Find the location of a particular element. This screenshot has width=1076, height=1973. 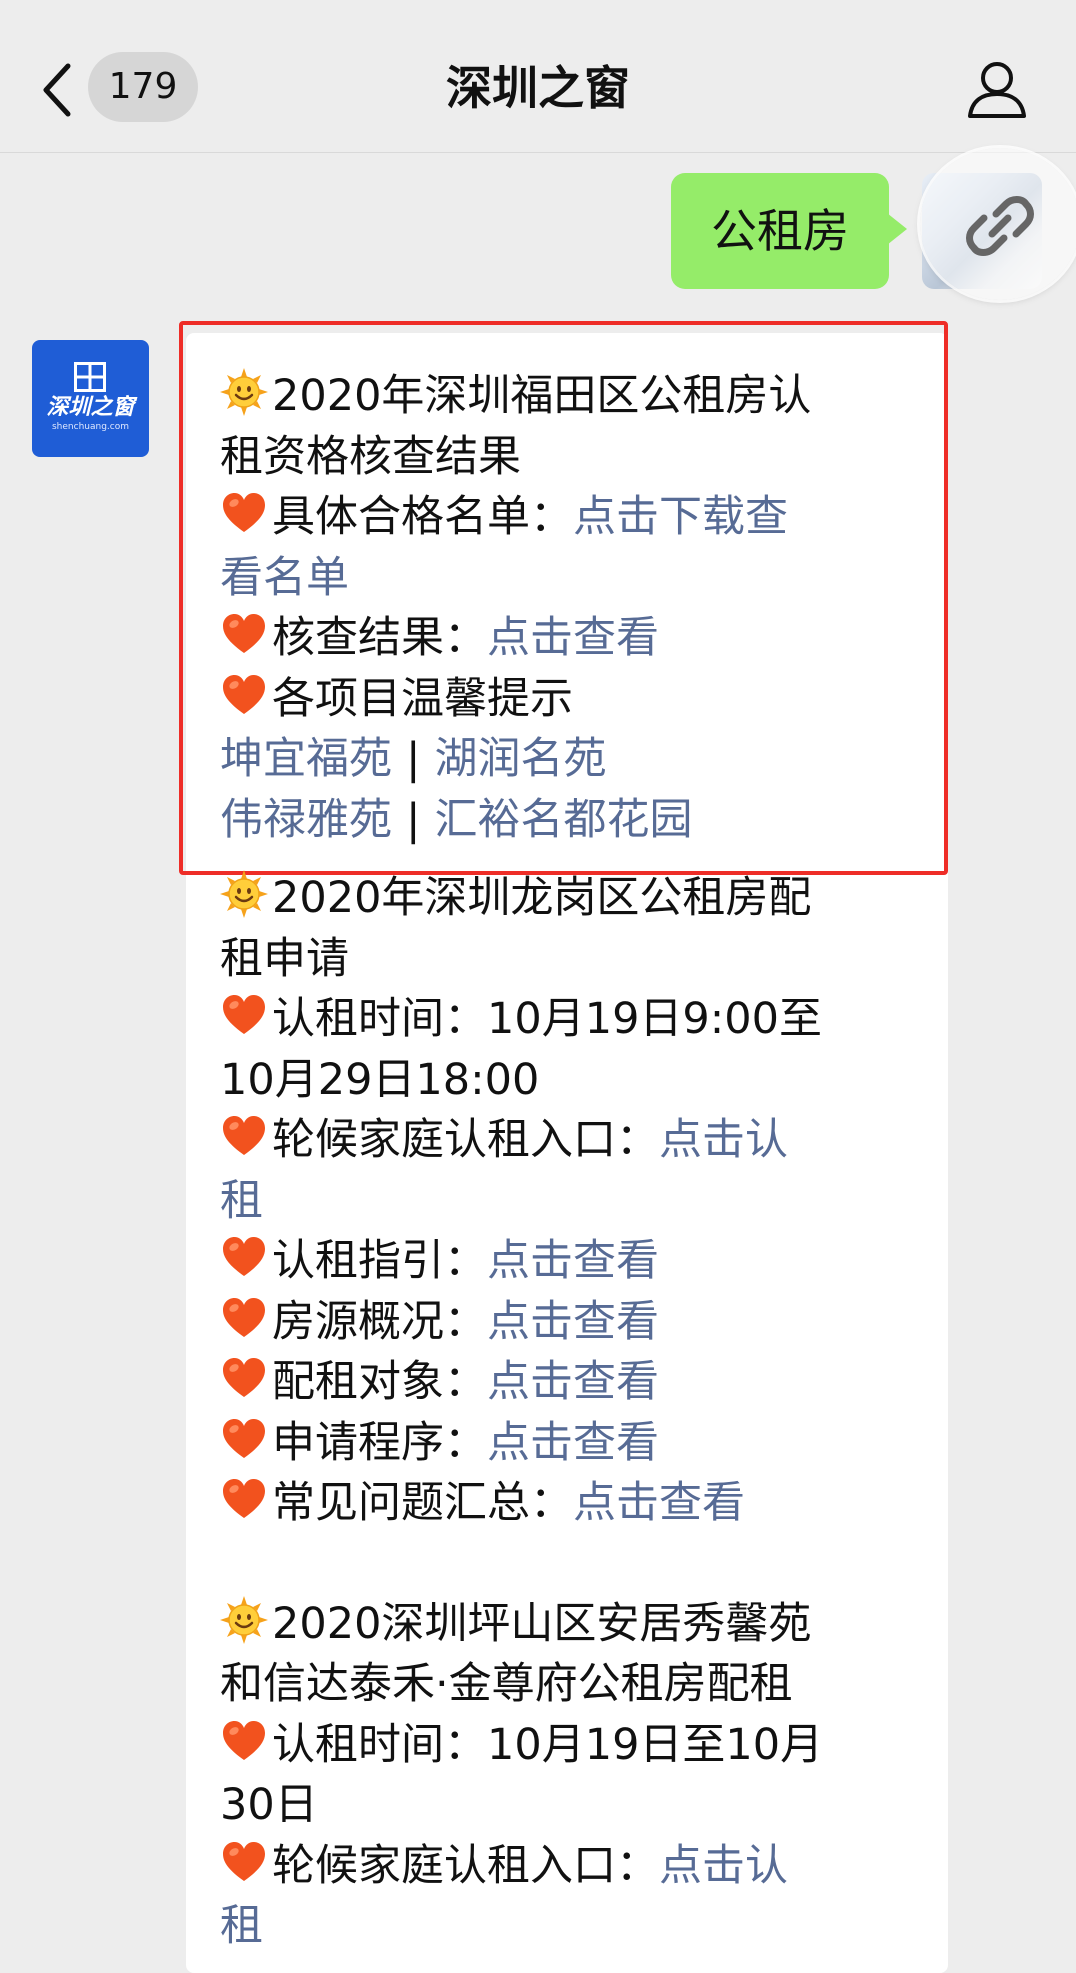

sec2-faq-label: 常见问题汇总： is located at coordinates (422, 1503).